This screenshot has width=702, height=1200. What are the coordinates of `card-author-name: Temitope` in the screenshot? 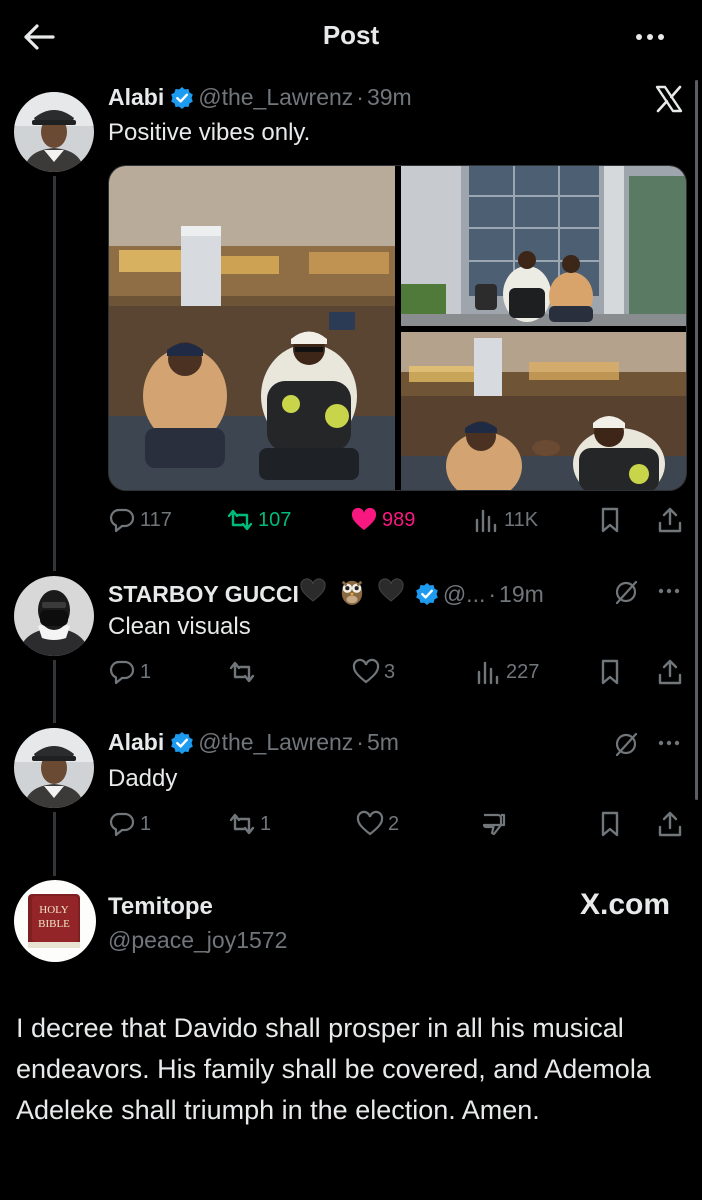 It's located at (160, 907).